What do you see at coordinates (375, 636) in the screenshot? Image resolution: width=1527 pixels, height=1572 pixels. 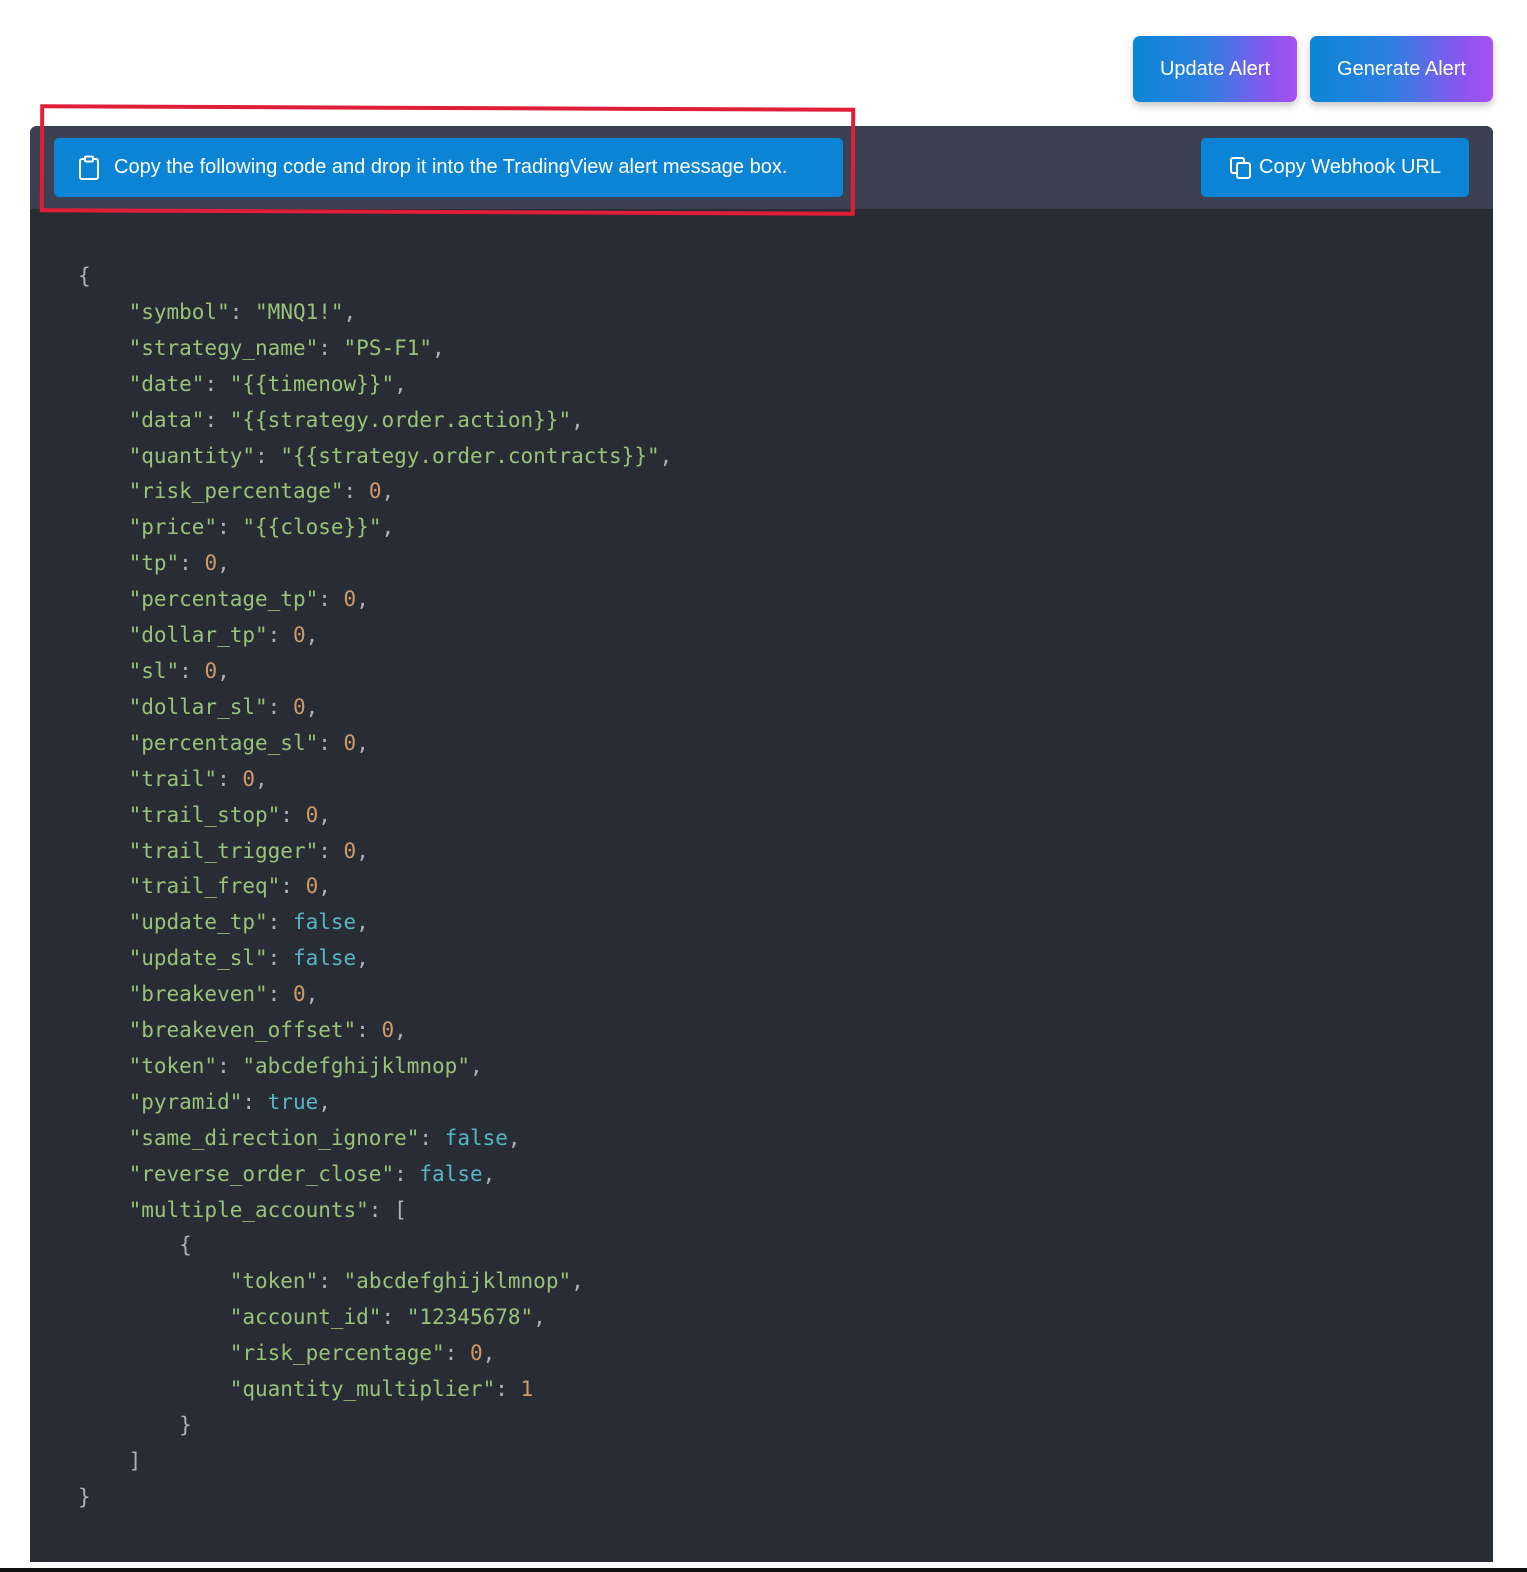 I see `code-line: "dollar_tp": 0,` at bounding box center [375, 636].